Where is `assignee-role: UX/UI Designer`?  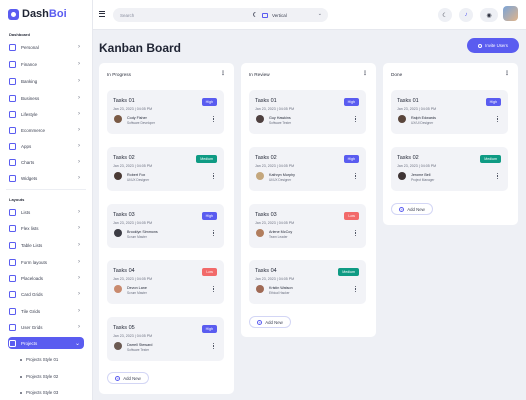
assignee-role: UX/UI Designer is located at coordinates (422, 123).